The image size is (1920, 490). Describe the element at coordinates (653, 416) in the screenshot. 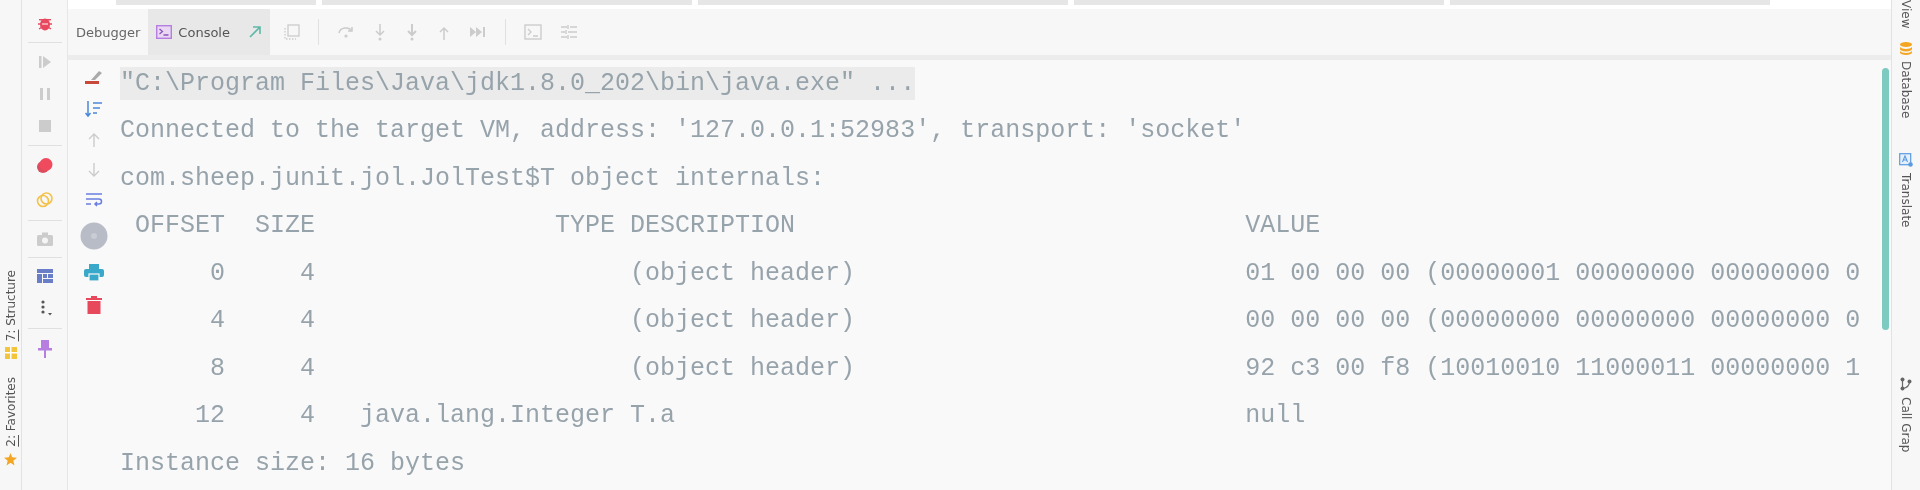

I see `table-cell-text: T.a` at that location.